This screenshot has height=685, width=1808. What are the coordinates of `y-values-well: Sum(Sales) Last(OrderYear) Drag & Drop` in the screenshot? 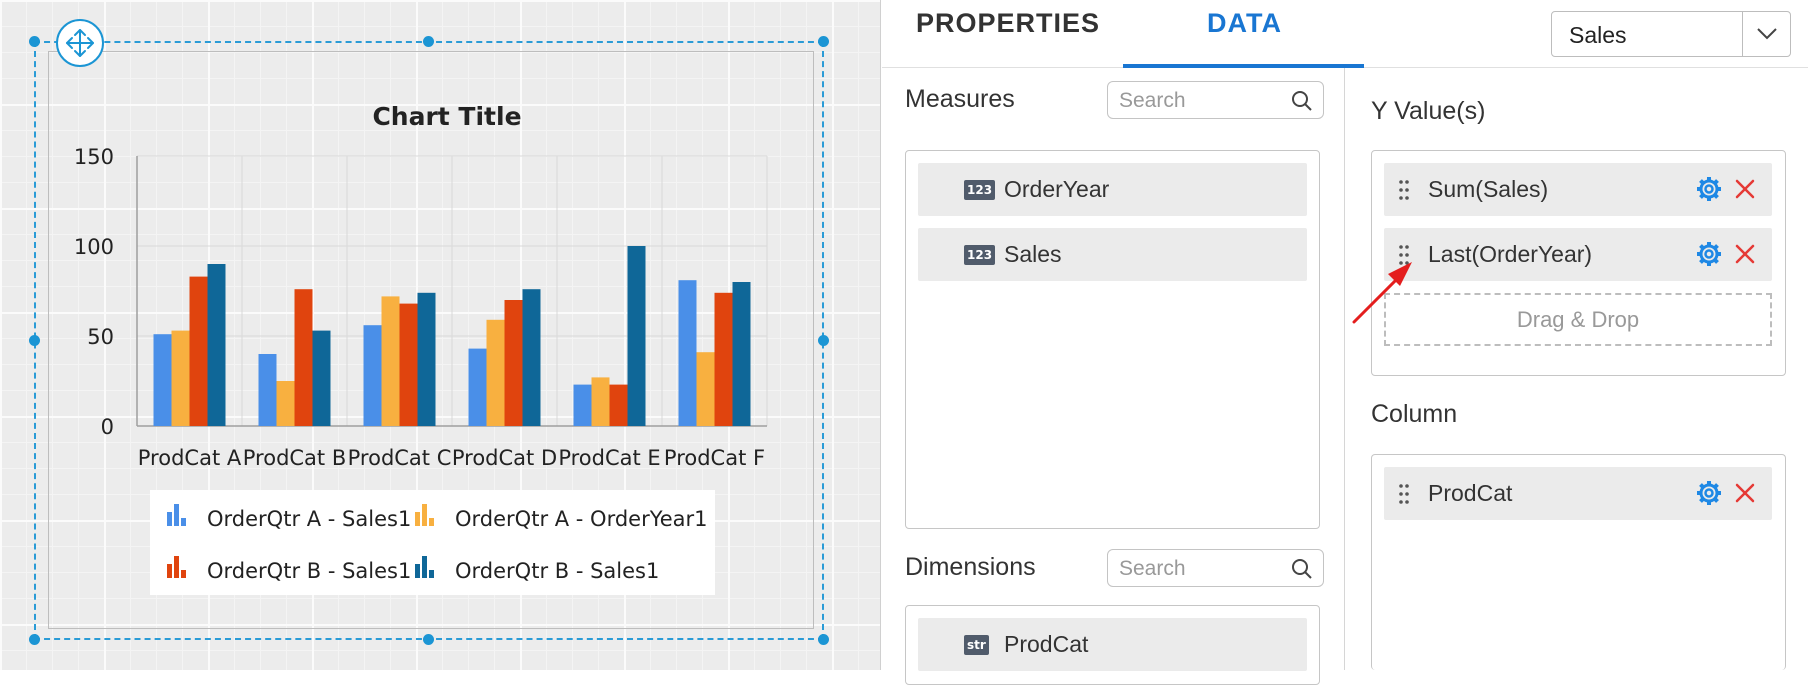 It's located at (1578, 263).